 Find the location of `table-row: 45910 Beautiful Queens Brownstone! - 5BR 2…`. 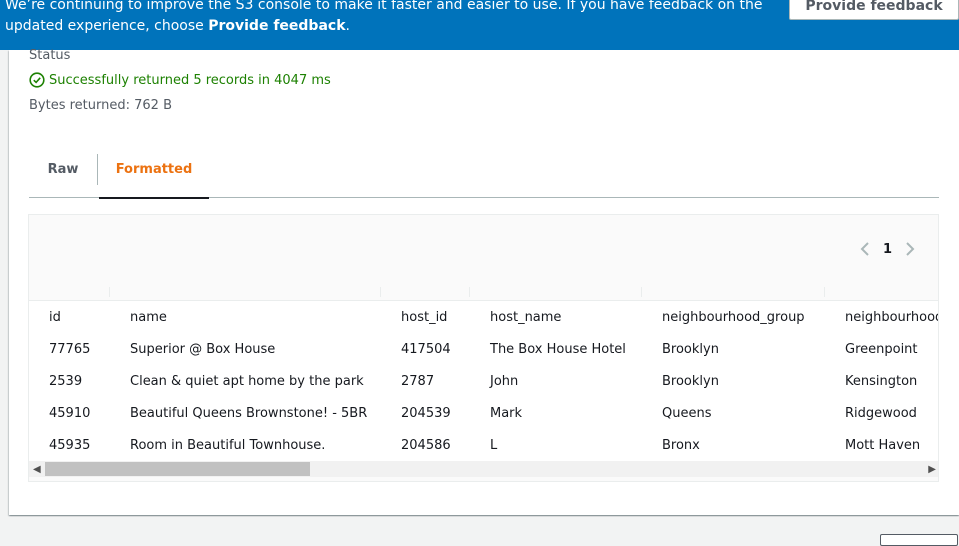

table-row: 45910 Beautiful Queens Brownstone! - 5BR 2… is located at coordinates (483, 413).